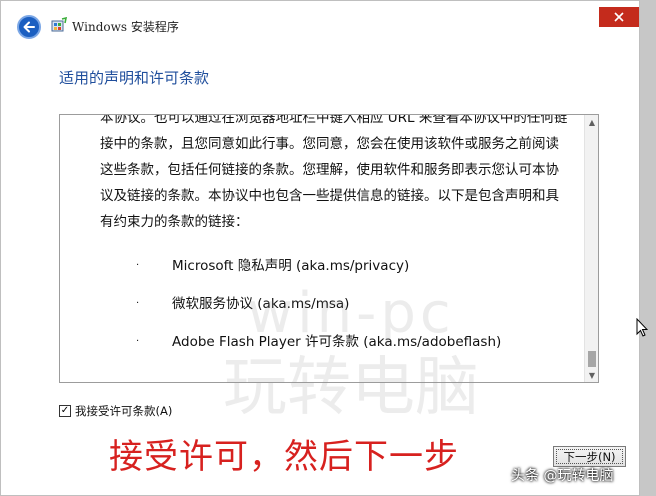 The width and height of the screenshot is (656, 496). I want to click on back-button, so click(29, 27).